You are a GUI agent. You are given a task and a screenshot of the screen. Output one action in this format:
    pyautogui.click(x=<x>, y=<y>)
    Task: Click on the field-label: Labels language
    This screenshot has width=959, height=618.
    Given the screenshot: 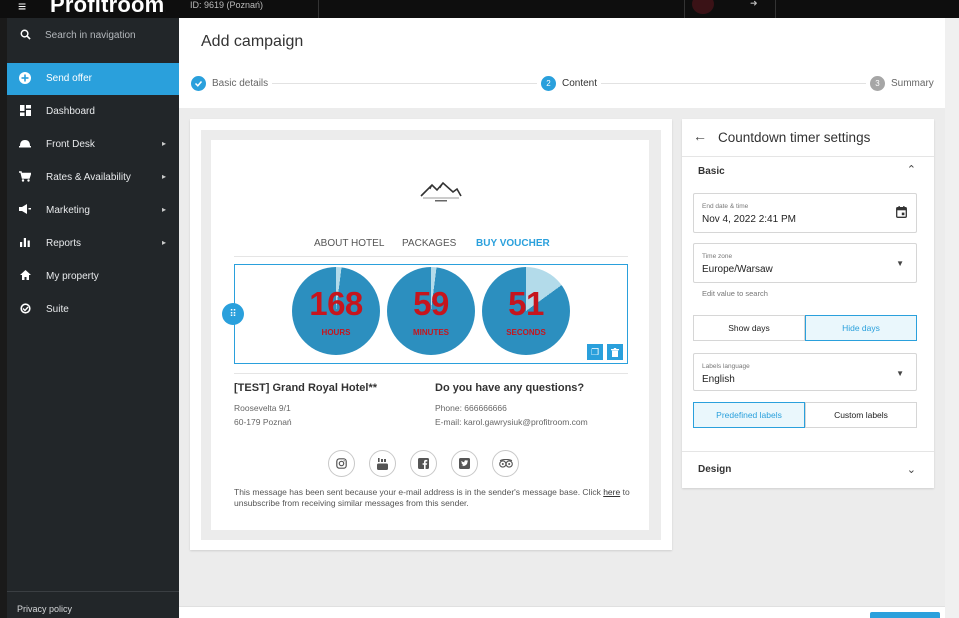 What is the action you would take?
    pyautogui.click(x=726, y=366)
    